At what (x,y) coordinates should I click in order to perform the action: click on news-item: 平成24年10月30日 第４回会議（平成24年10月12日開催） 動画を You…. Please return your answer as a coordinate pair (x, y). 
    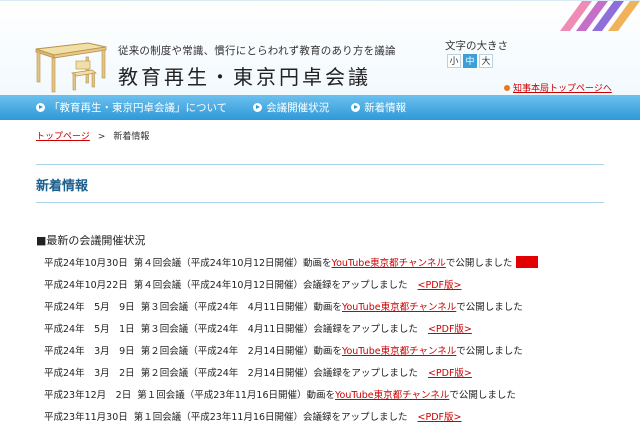
    Looking at the image, I should click on (339, 262).